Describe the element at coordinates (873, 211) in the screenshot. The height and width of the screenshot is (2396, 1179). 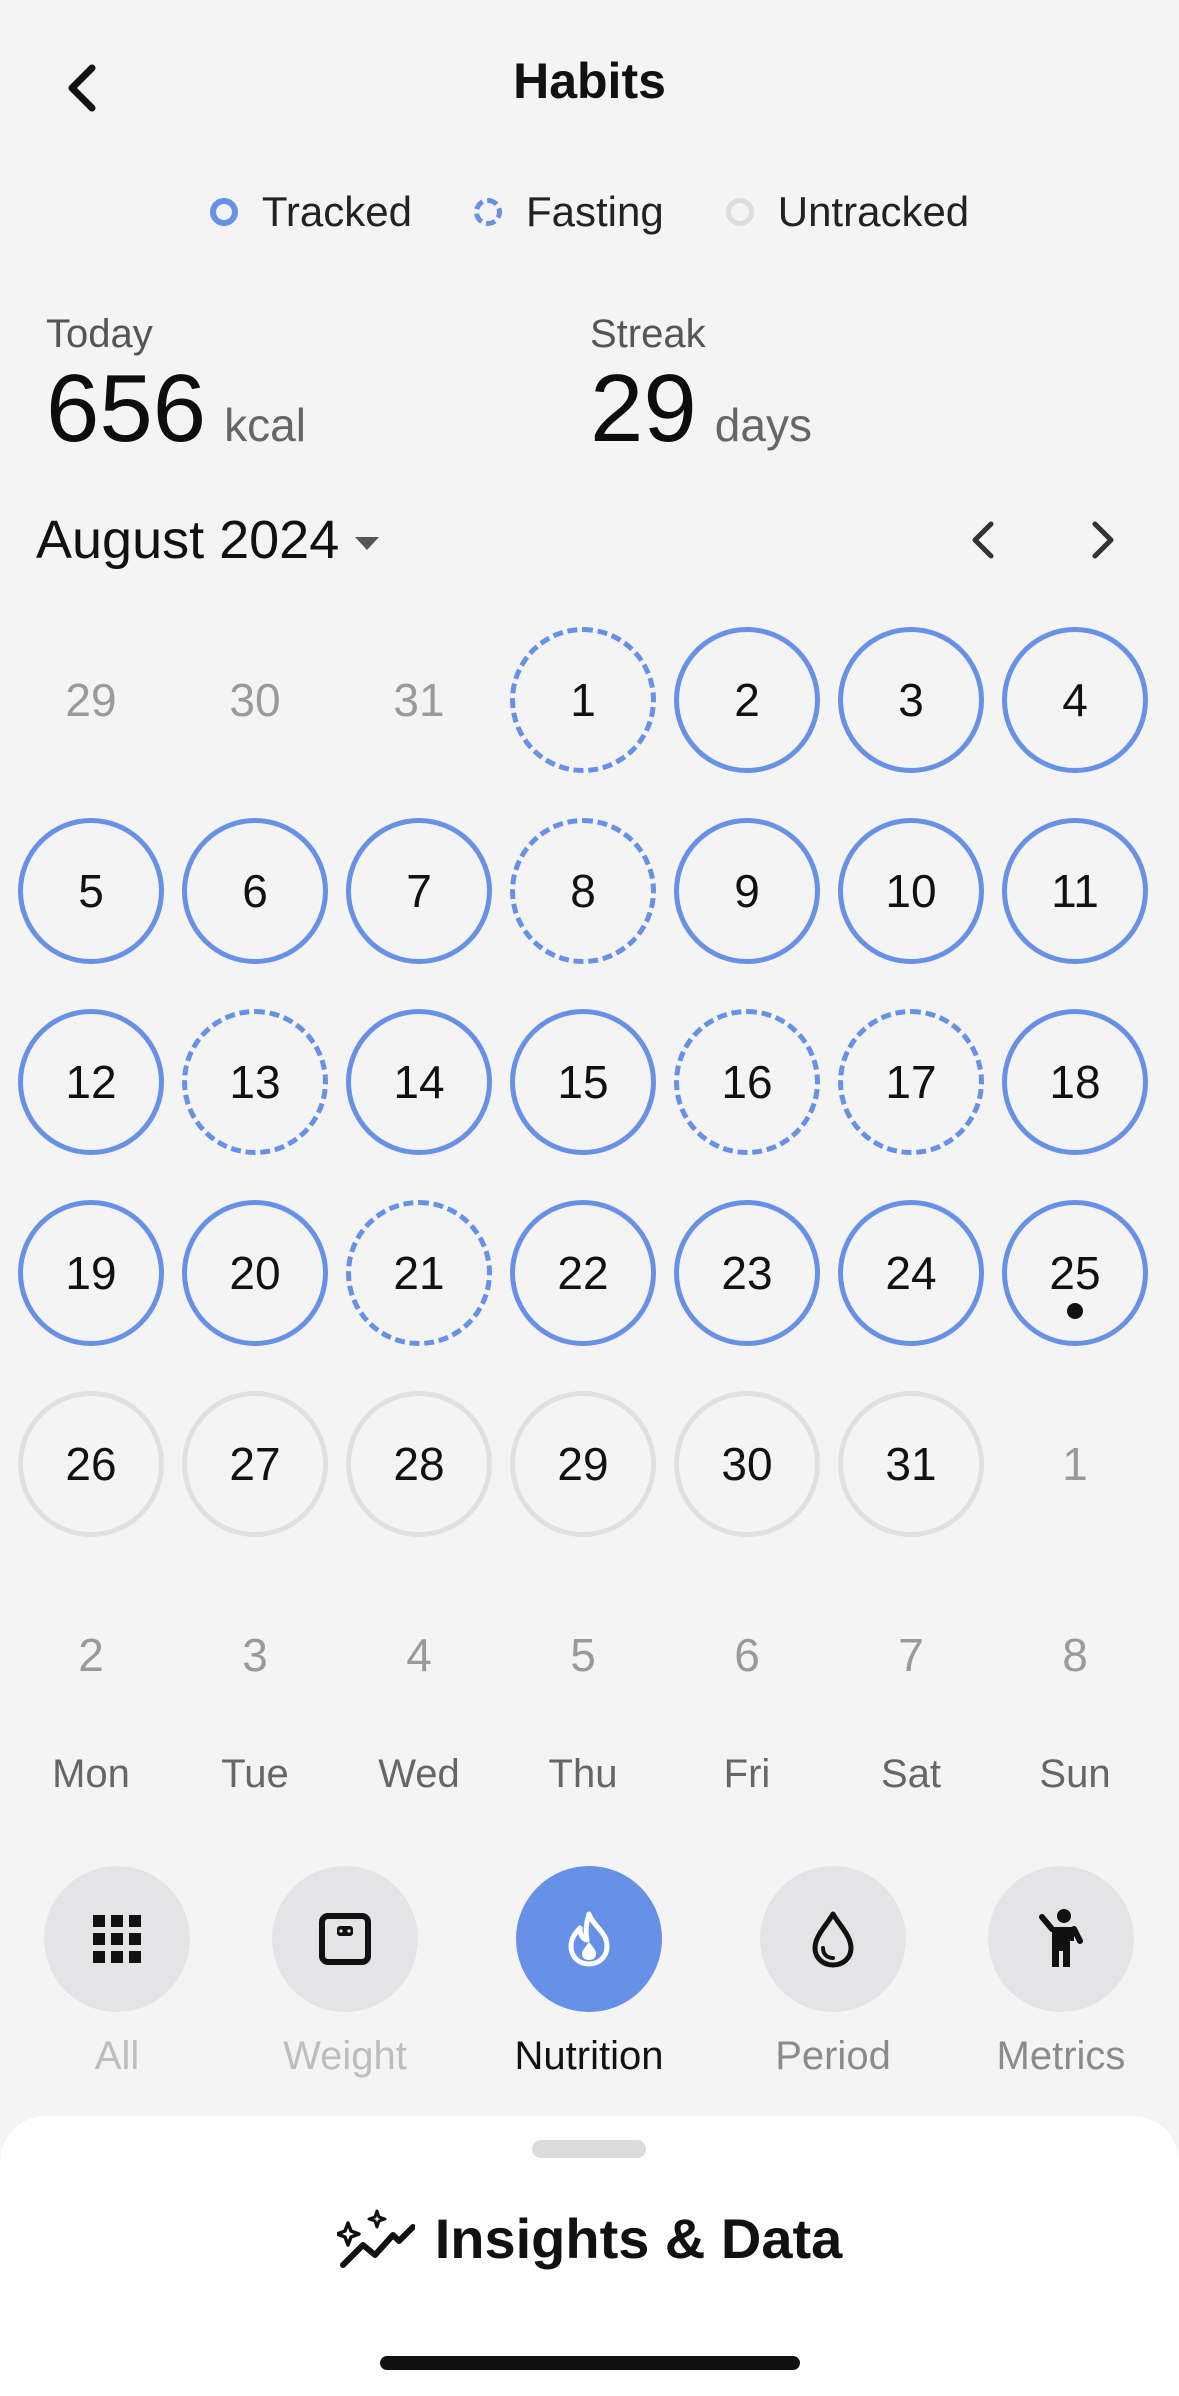
I see `legend-untracked-label: Untracked` at that location.